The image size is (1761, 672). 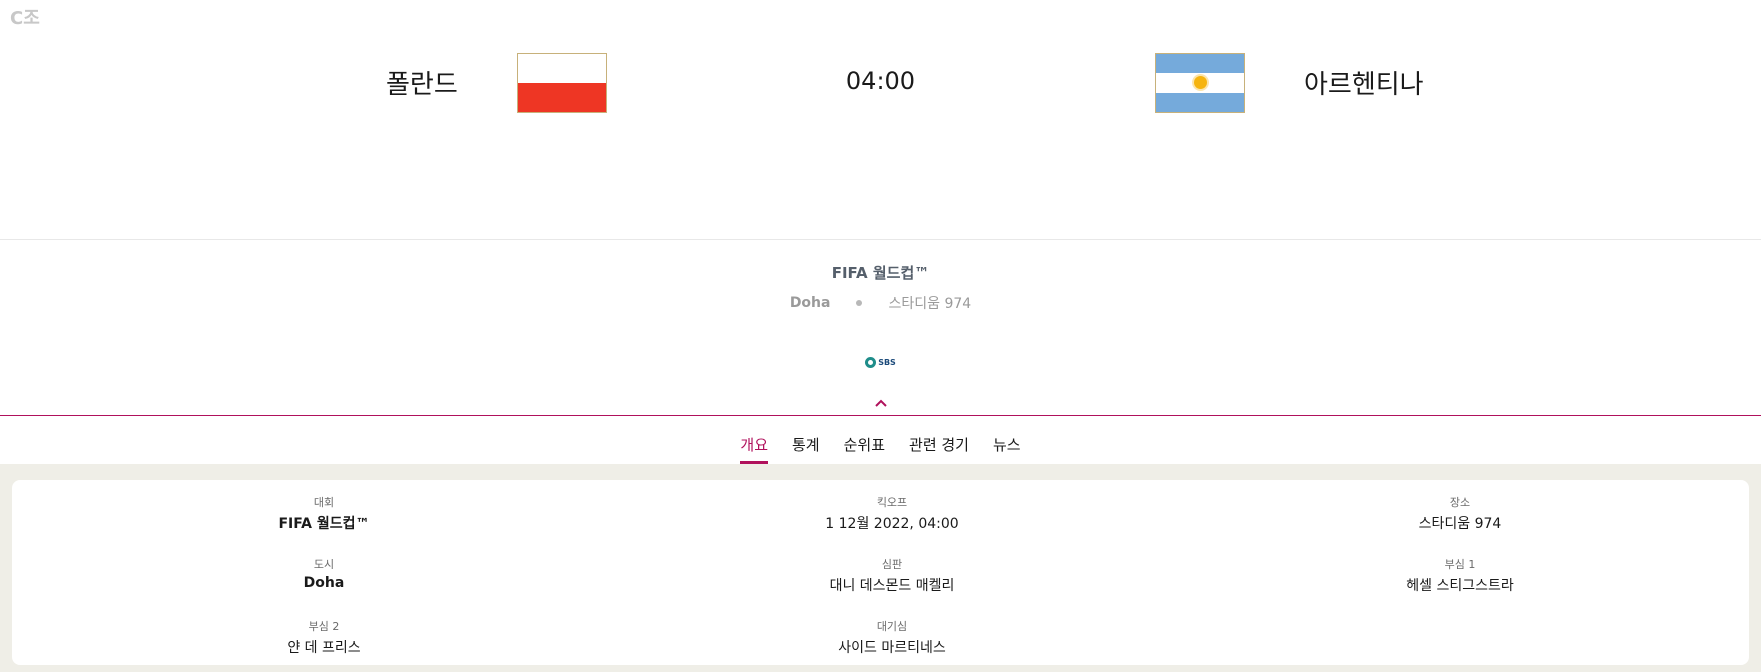 I want to click on kickoff-time: 04:00, so click(x=880, y=81).